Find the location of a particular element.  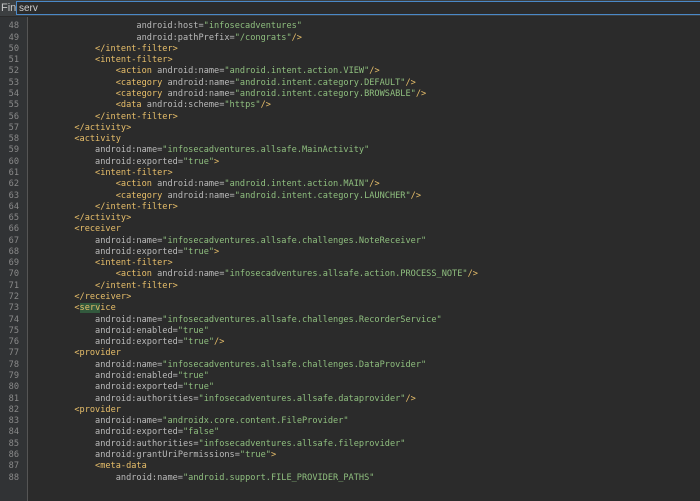

code-line: 48 android:host="infosecadventures" is located at coordinates (350, 26).